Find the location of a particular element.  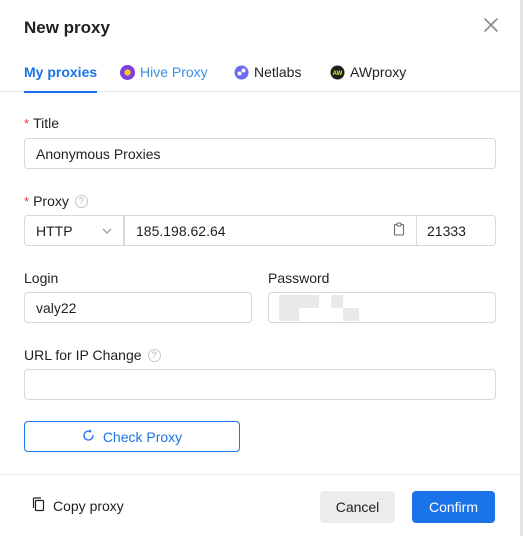

ip-change-url-label-text: URL for IP Change is located at coordinates (83, 355).